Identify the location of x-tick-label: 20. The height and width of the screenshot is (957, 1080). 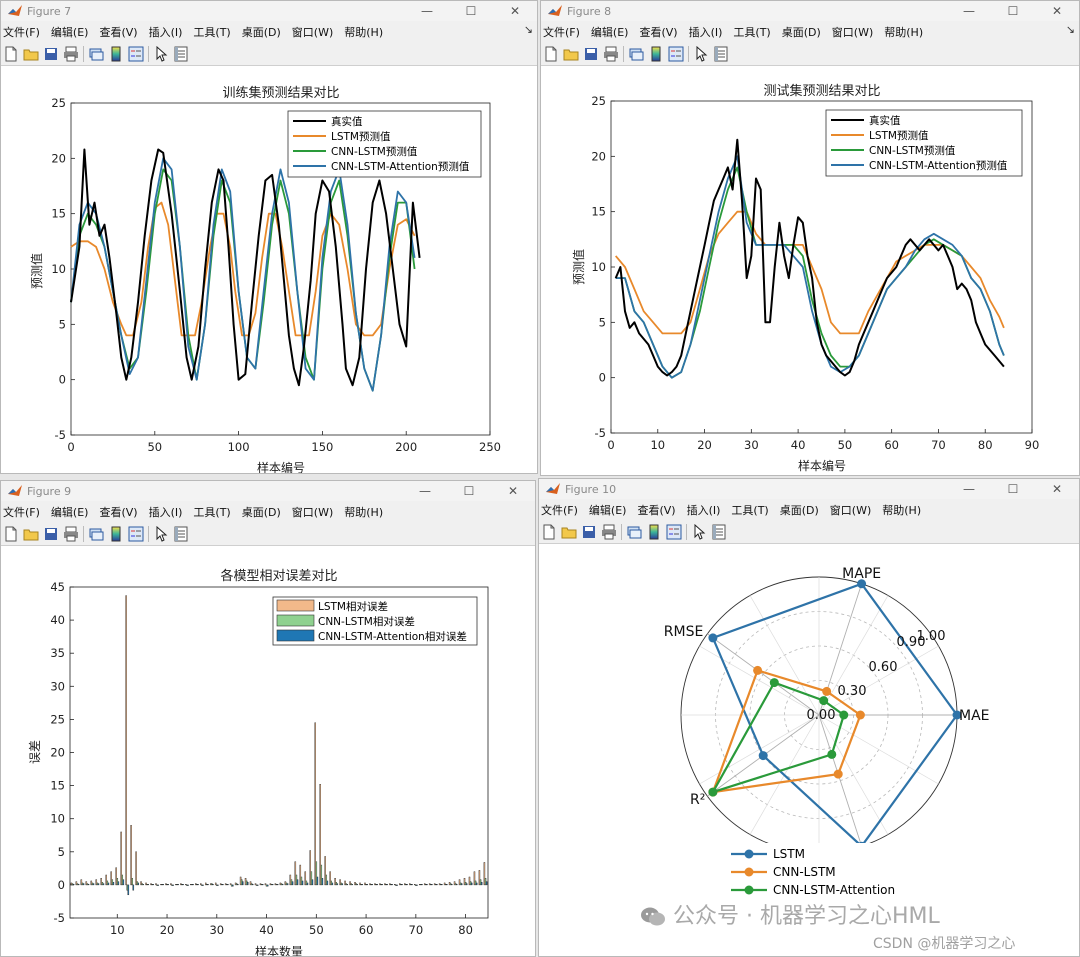
(167, 930).